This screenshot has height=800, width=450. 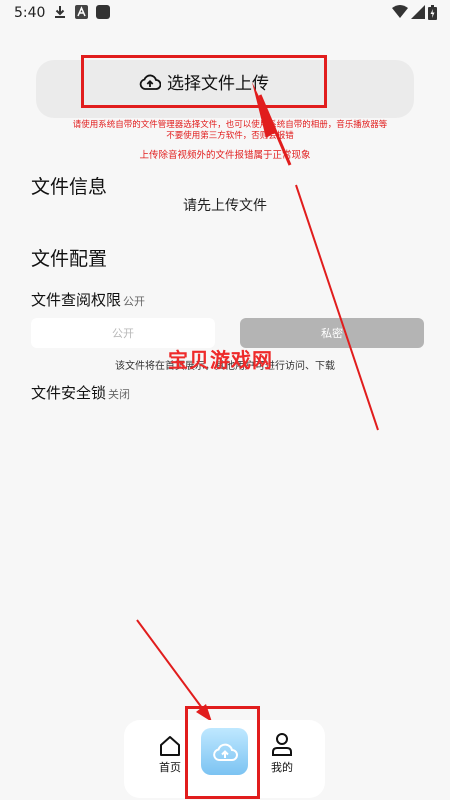 I want to click on security-lock-label: 文件安全锁 关闭, so click(x=80, y=392).